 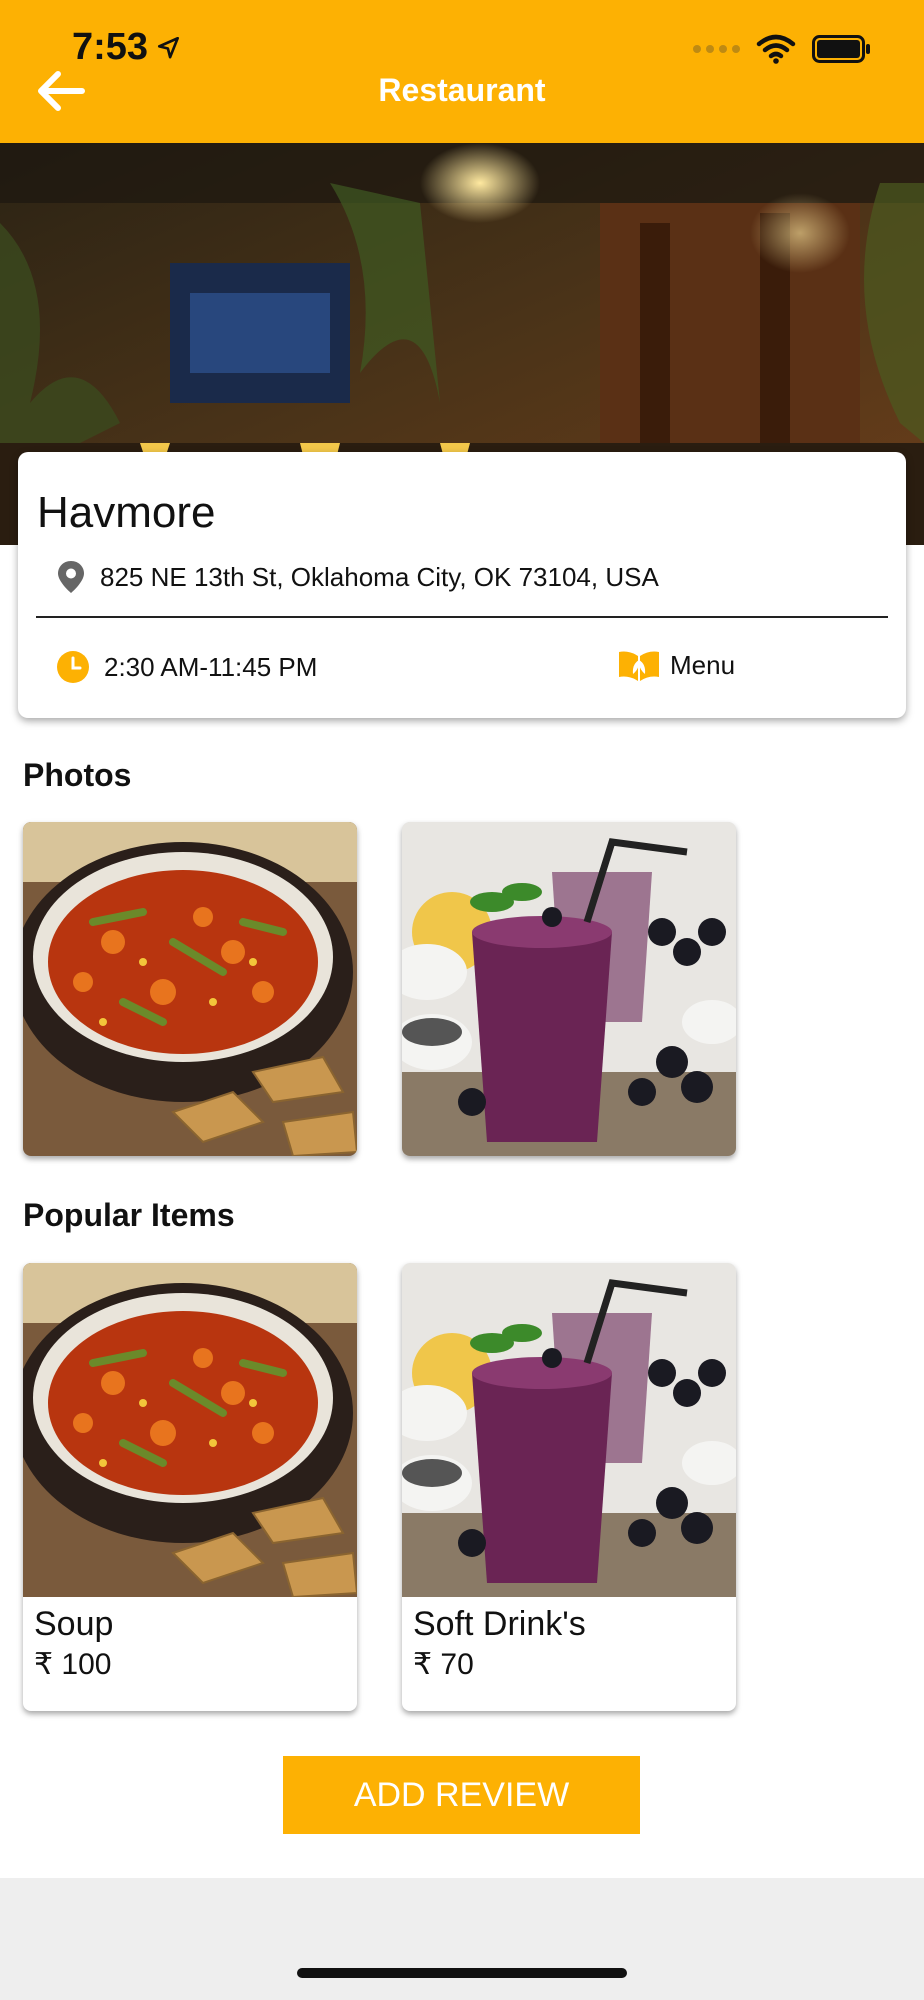 I want to click on location-pin-icon, so click(x=71, y=577).